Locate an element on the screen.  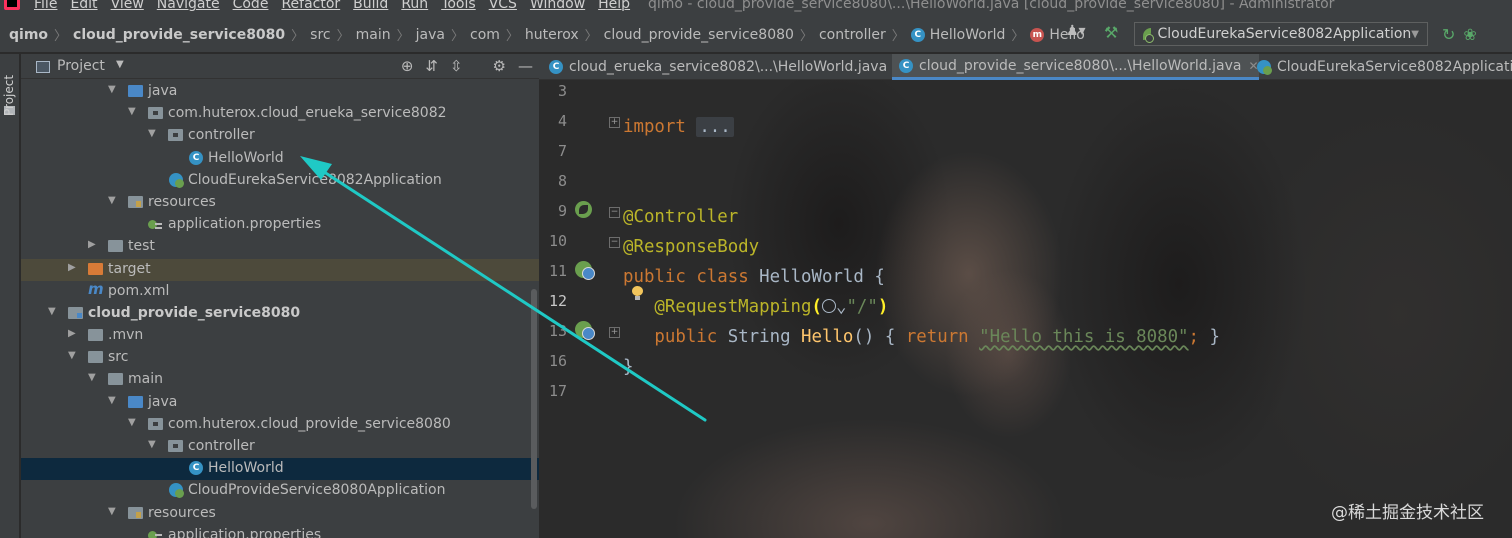
project-scrollbar is located at coordinates (534, 399).